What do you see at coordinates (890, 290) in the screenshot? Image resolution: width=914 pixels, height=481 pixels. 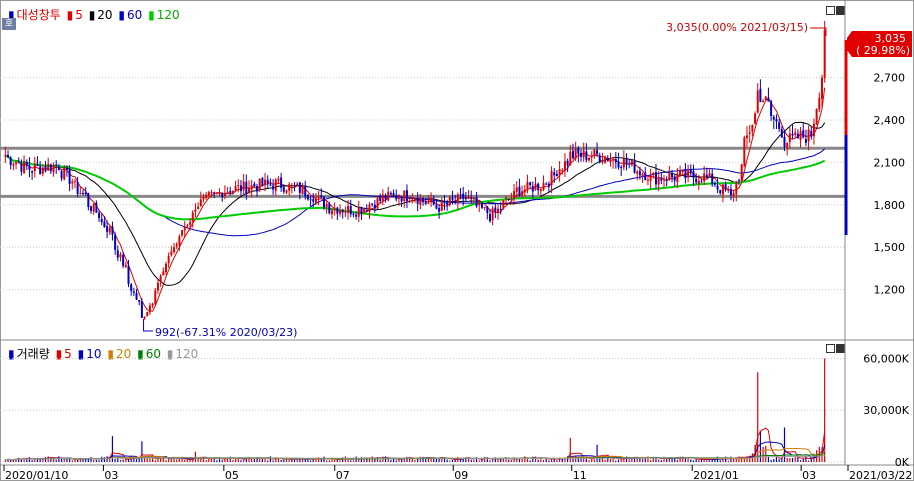 I see `price-y-tick: 1,200` at bounding box center [890, 290].